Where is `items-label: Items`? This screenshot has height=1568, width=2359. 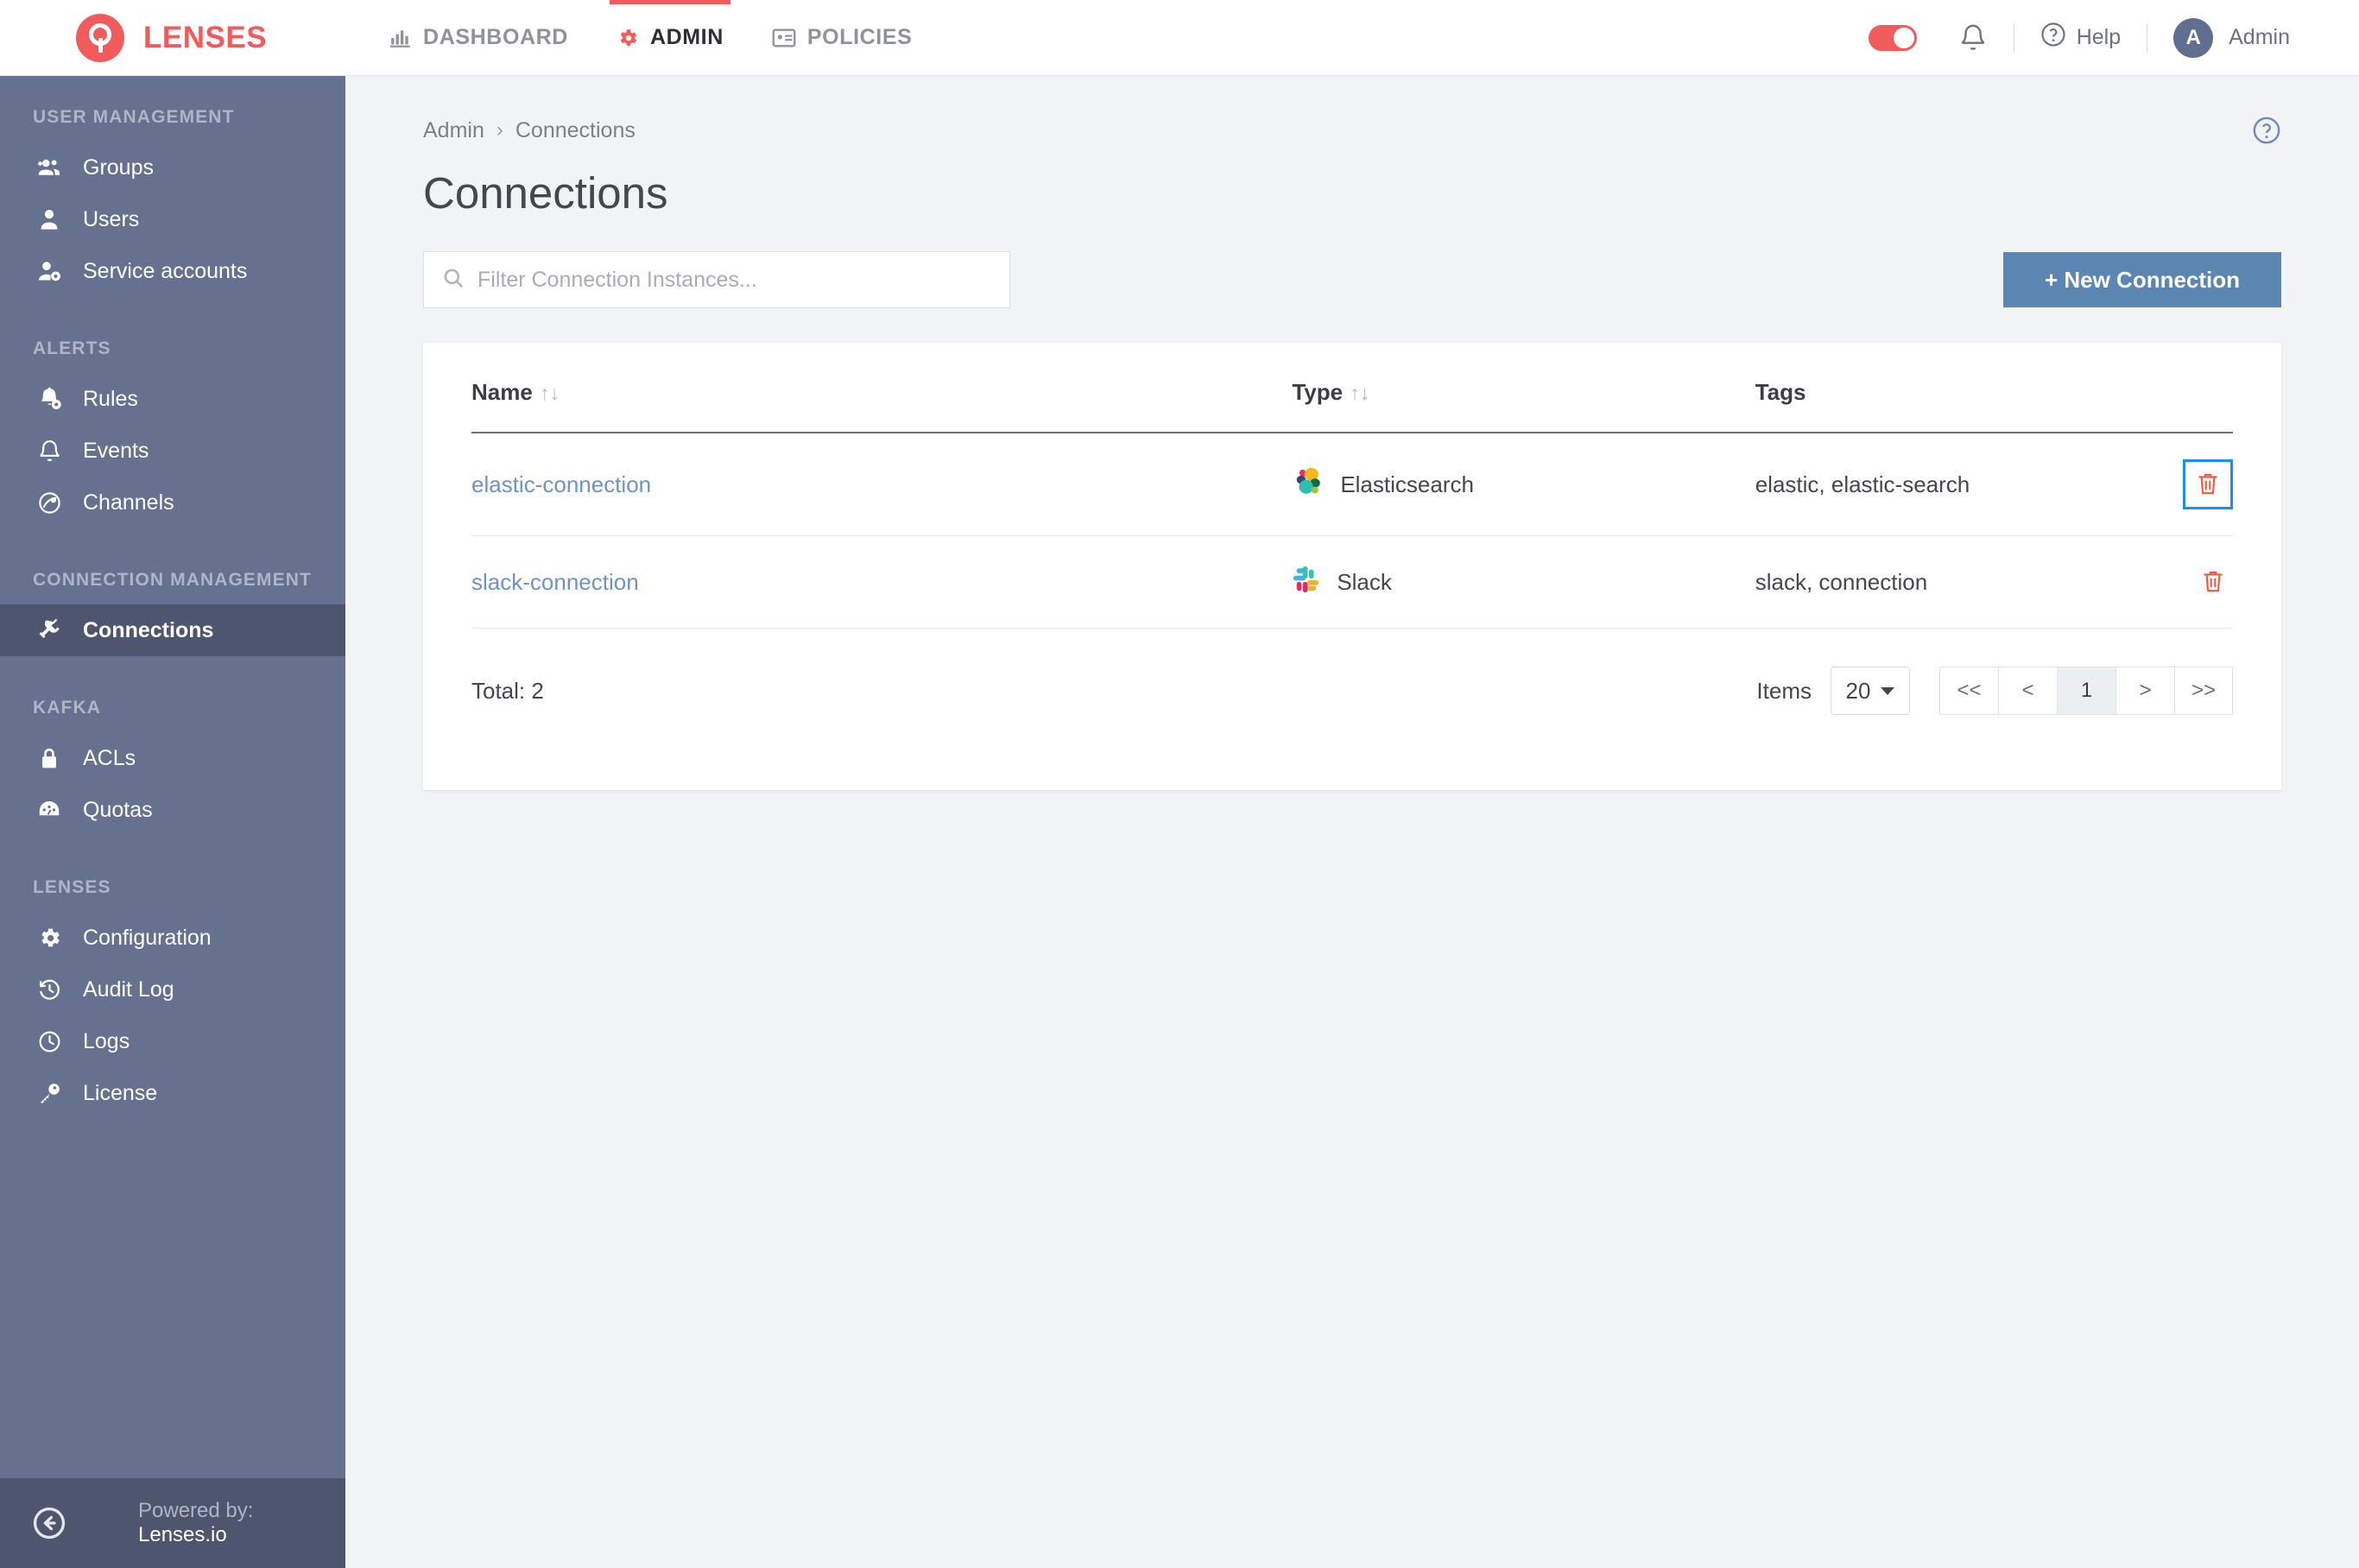 items-label: Items is located at coordinates (1784, 691).